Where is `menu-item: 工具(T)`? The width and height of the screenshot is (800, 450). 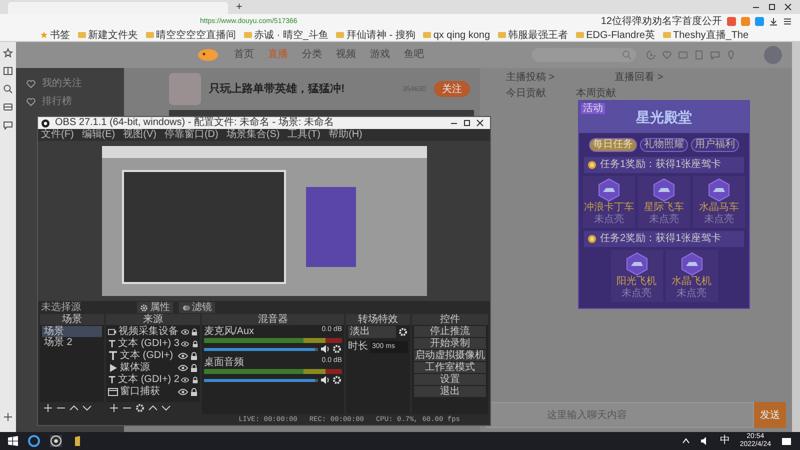
menu-item: 工具(T) is located at coordinates (304, 135).